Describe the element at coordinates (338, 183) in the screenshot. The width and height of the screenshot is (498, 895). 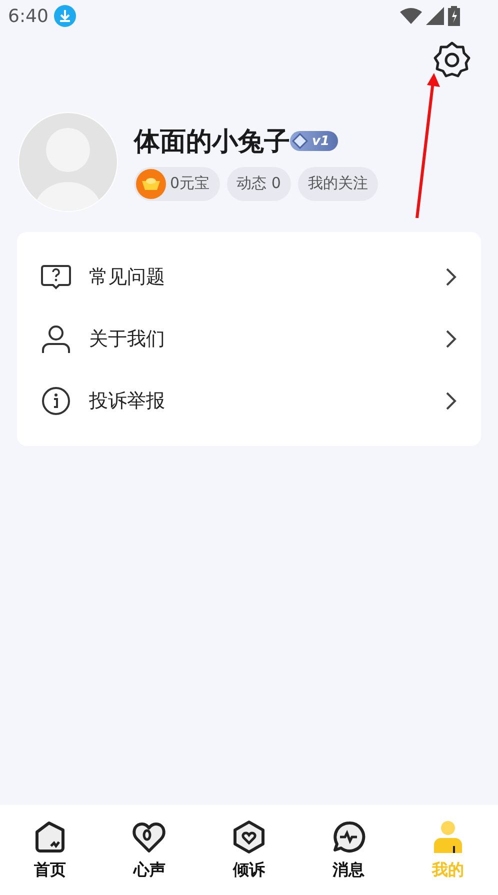
I see `profile-chip: 我的关注` at that location.